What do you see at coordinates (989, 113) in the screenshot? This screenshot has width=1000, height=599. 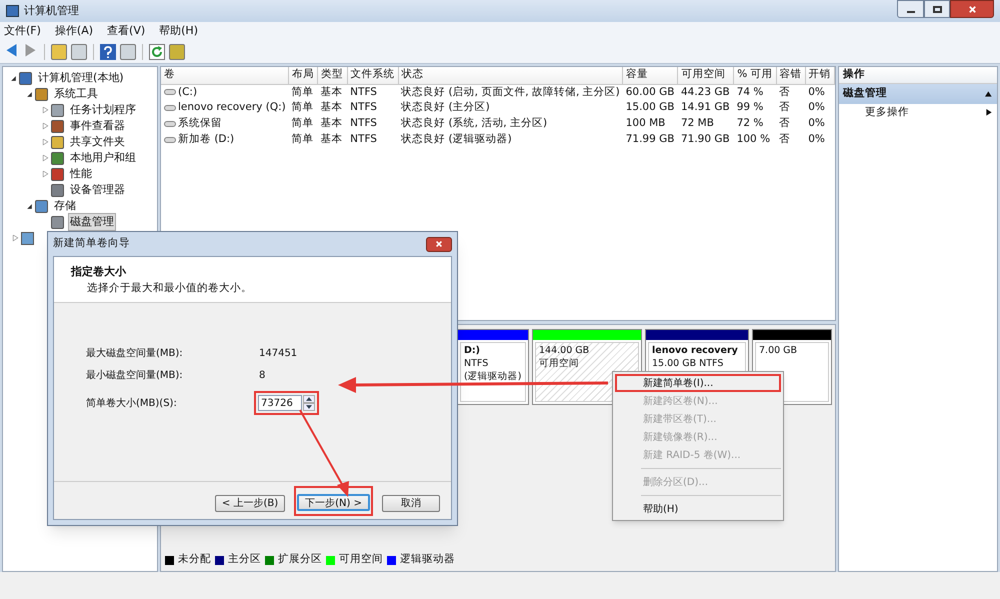 I see `submenu-arrow-icon` at bounding box center [989, 113].